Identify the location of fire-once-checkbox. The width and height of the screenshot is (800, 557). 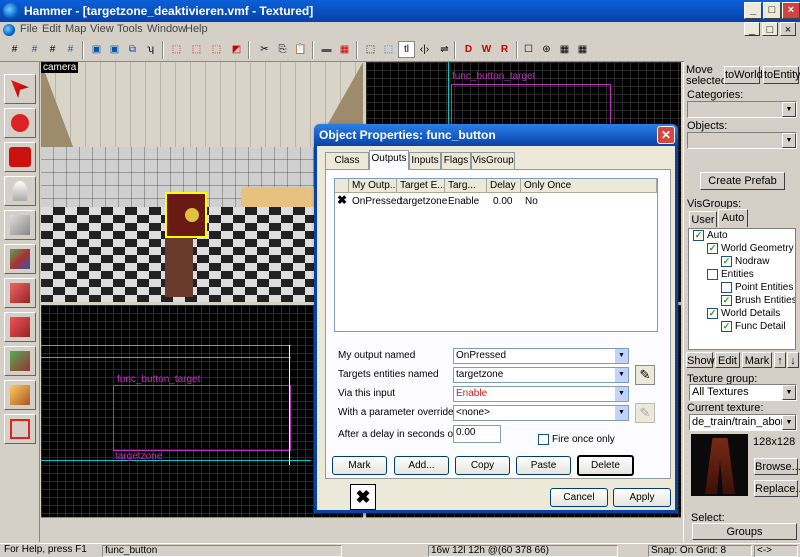
(543, 439).